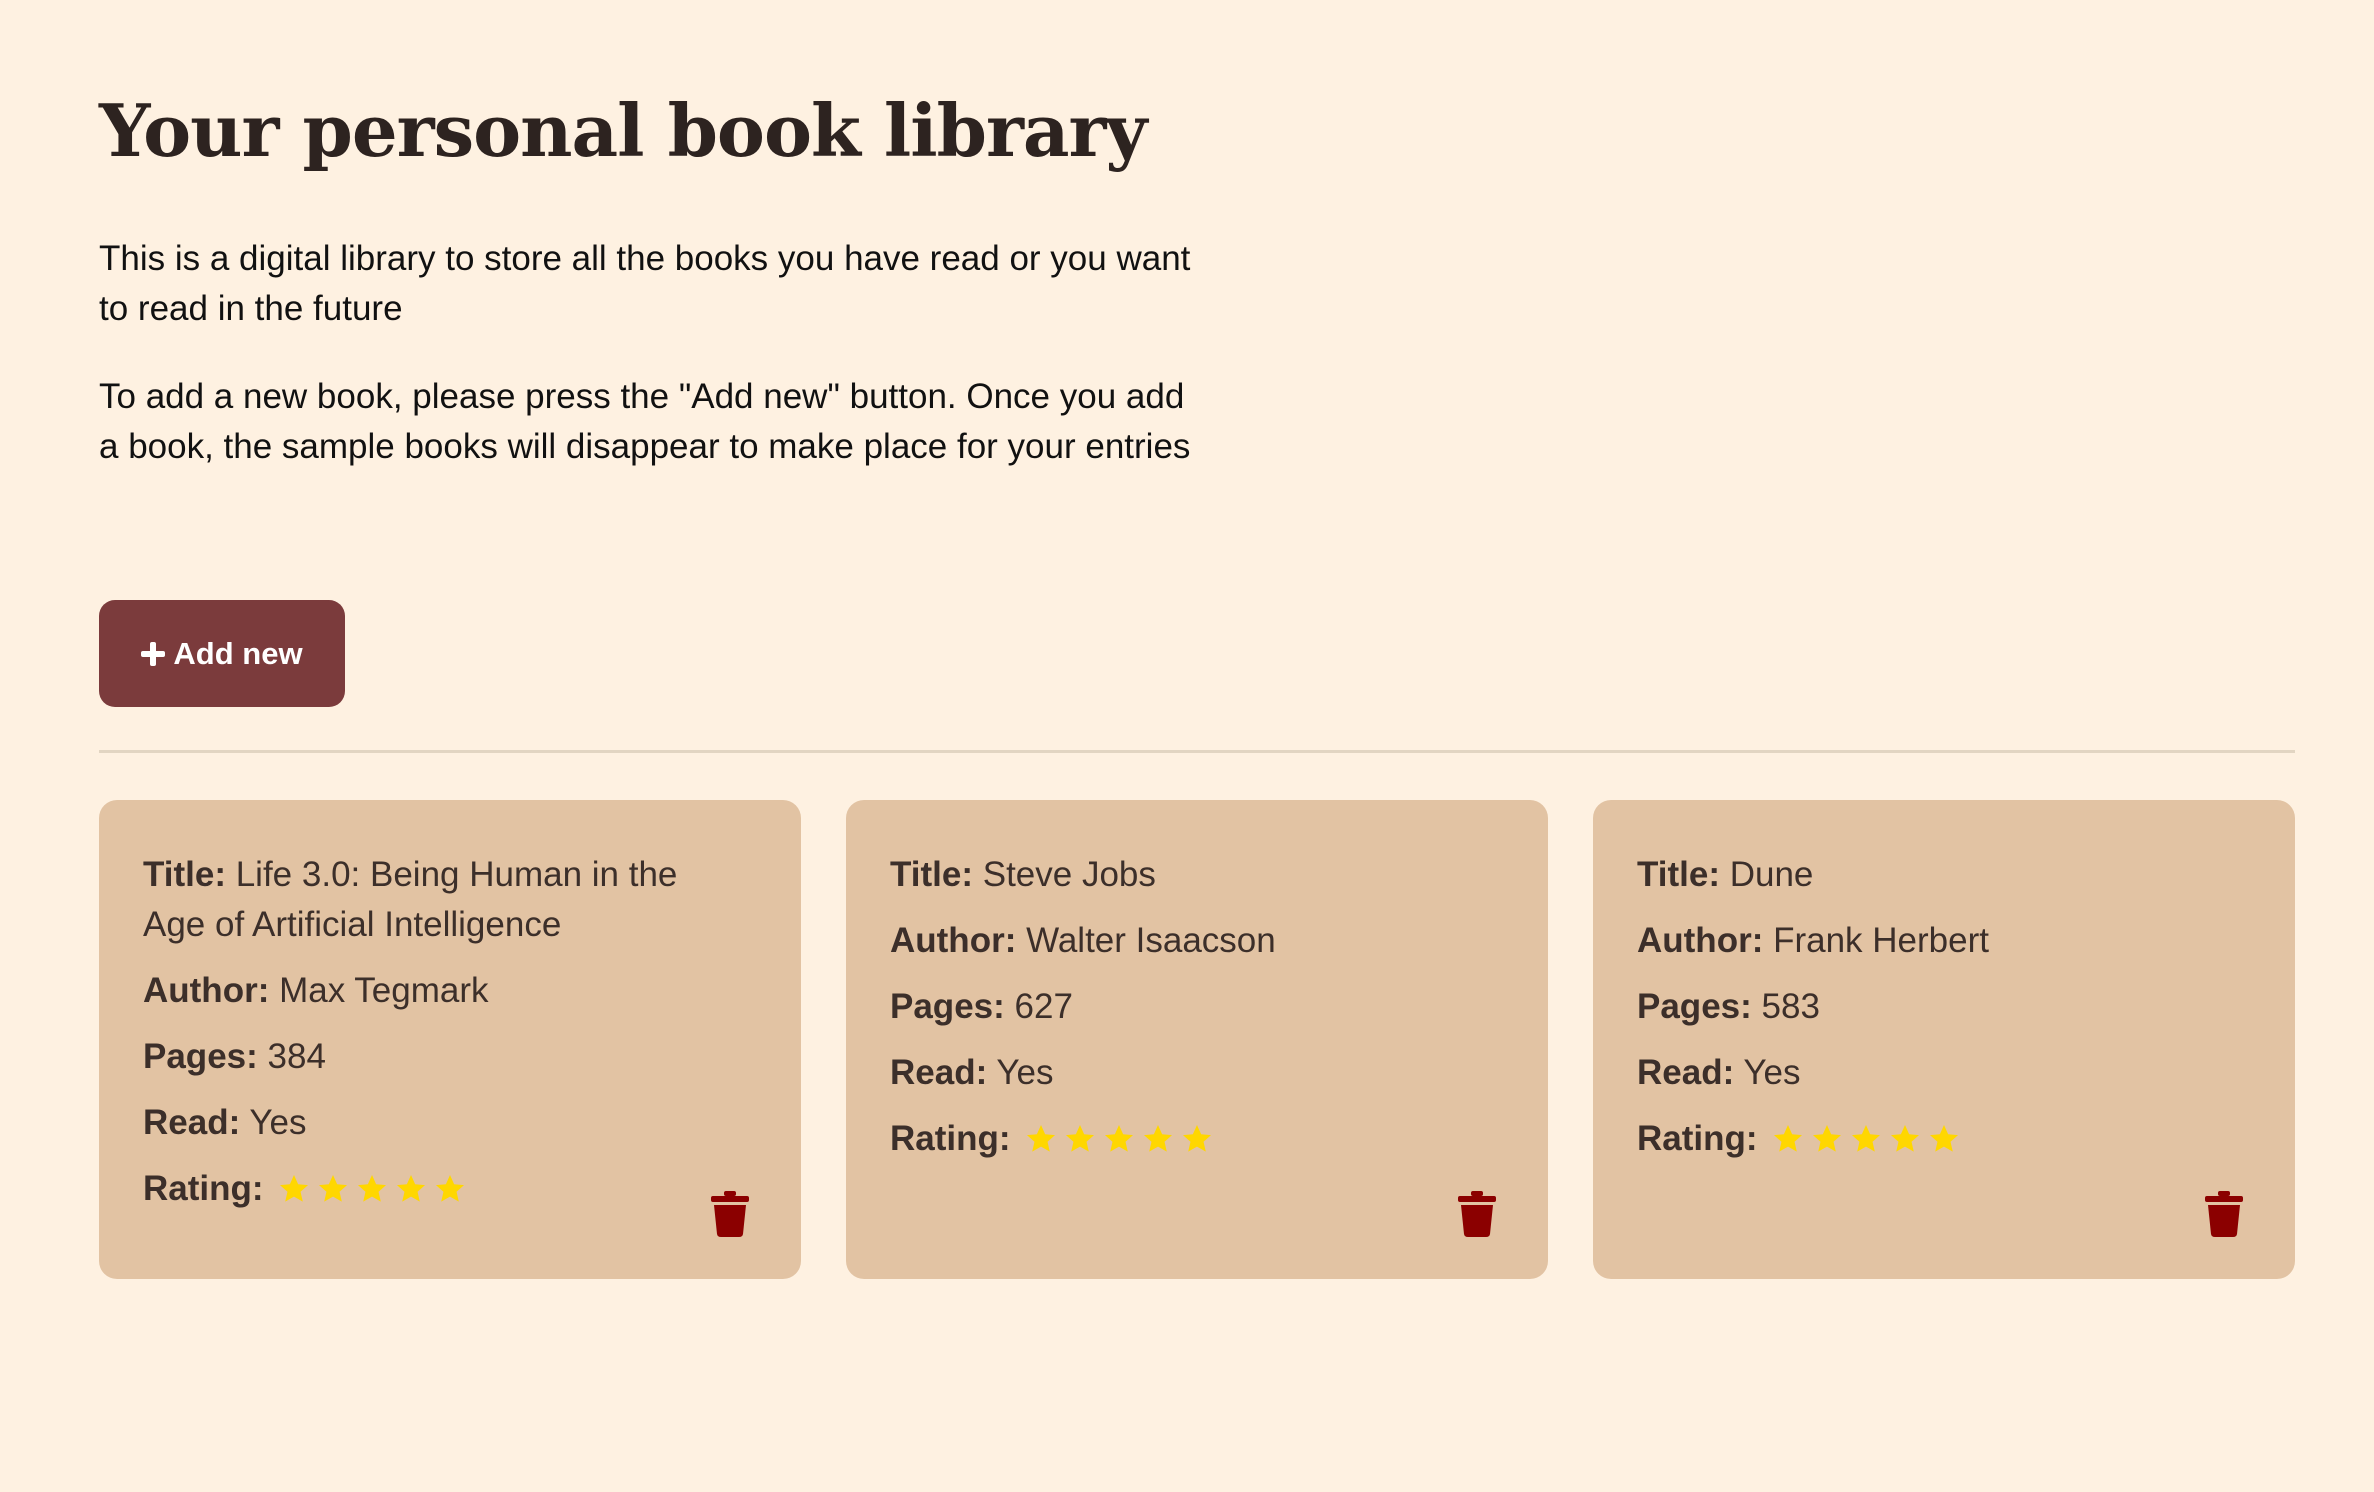 This screenshot has width=2374, height=1492. Describe the element at coordinates (413, 1057) in the screenshot. I see `book-pages: Pages: 384` at that location.